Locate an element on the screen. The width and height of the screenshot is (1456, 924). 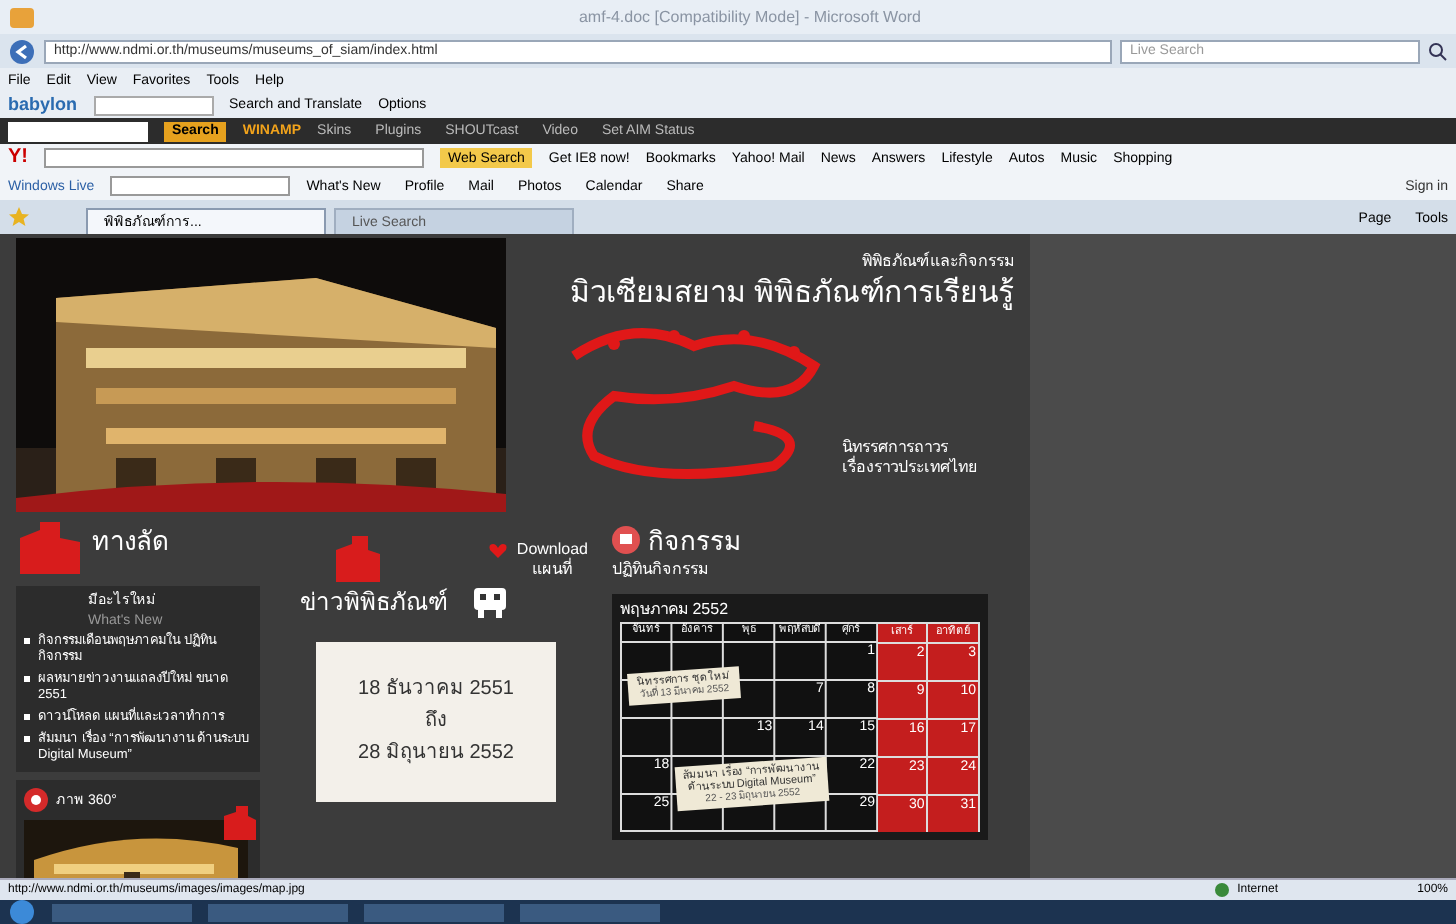
back-icon is located at coordinates (22, 51).